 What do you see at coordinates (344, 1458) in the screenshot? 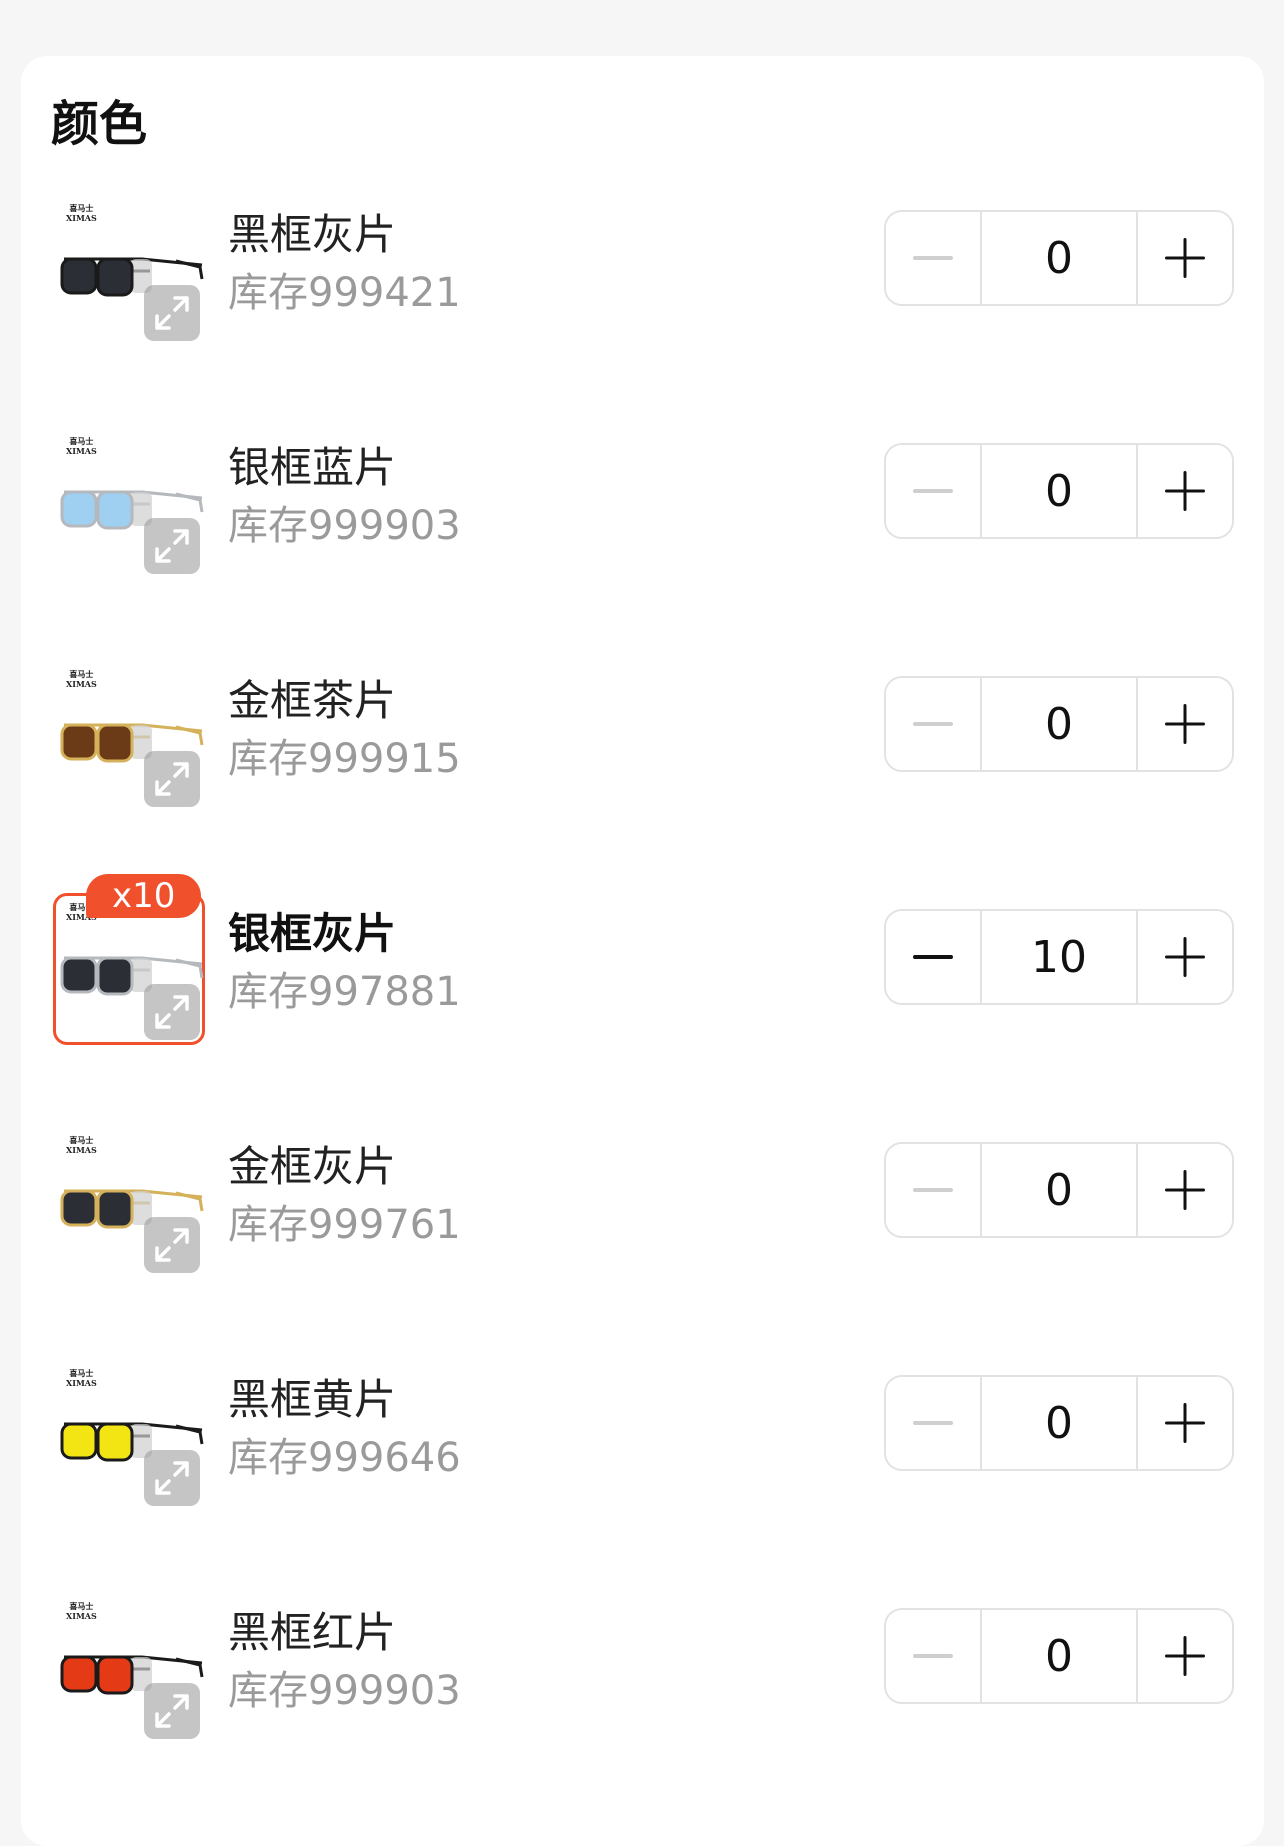
I see `variant-stock: 库存999646` at bounding box center [344, 1458].